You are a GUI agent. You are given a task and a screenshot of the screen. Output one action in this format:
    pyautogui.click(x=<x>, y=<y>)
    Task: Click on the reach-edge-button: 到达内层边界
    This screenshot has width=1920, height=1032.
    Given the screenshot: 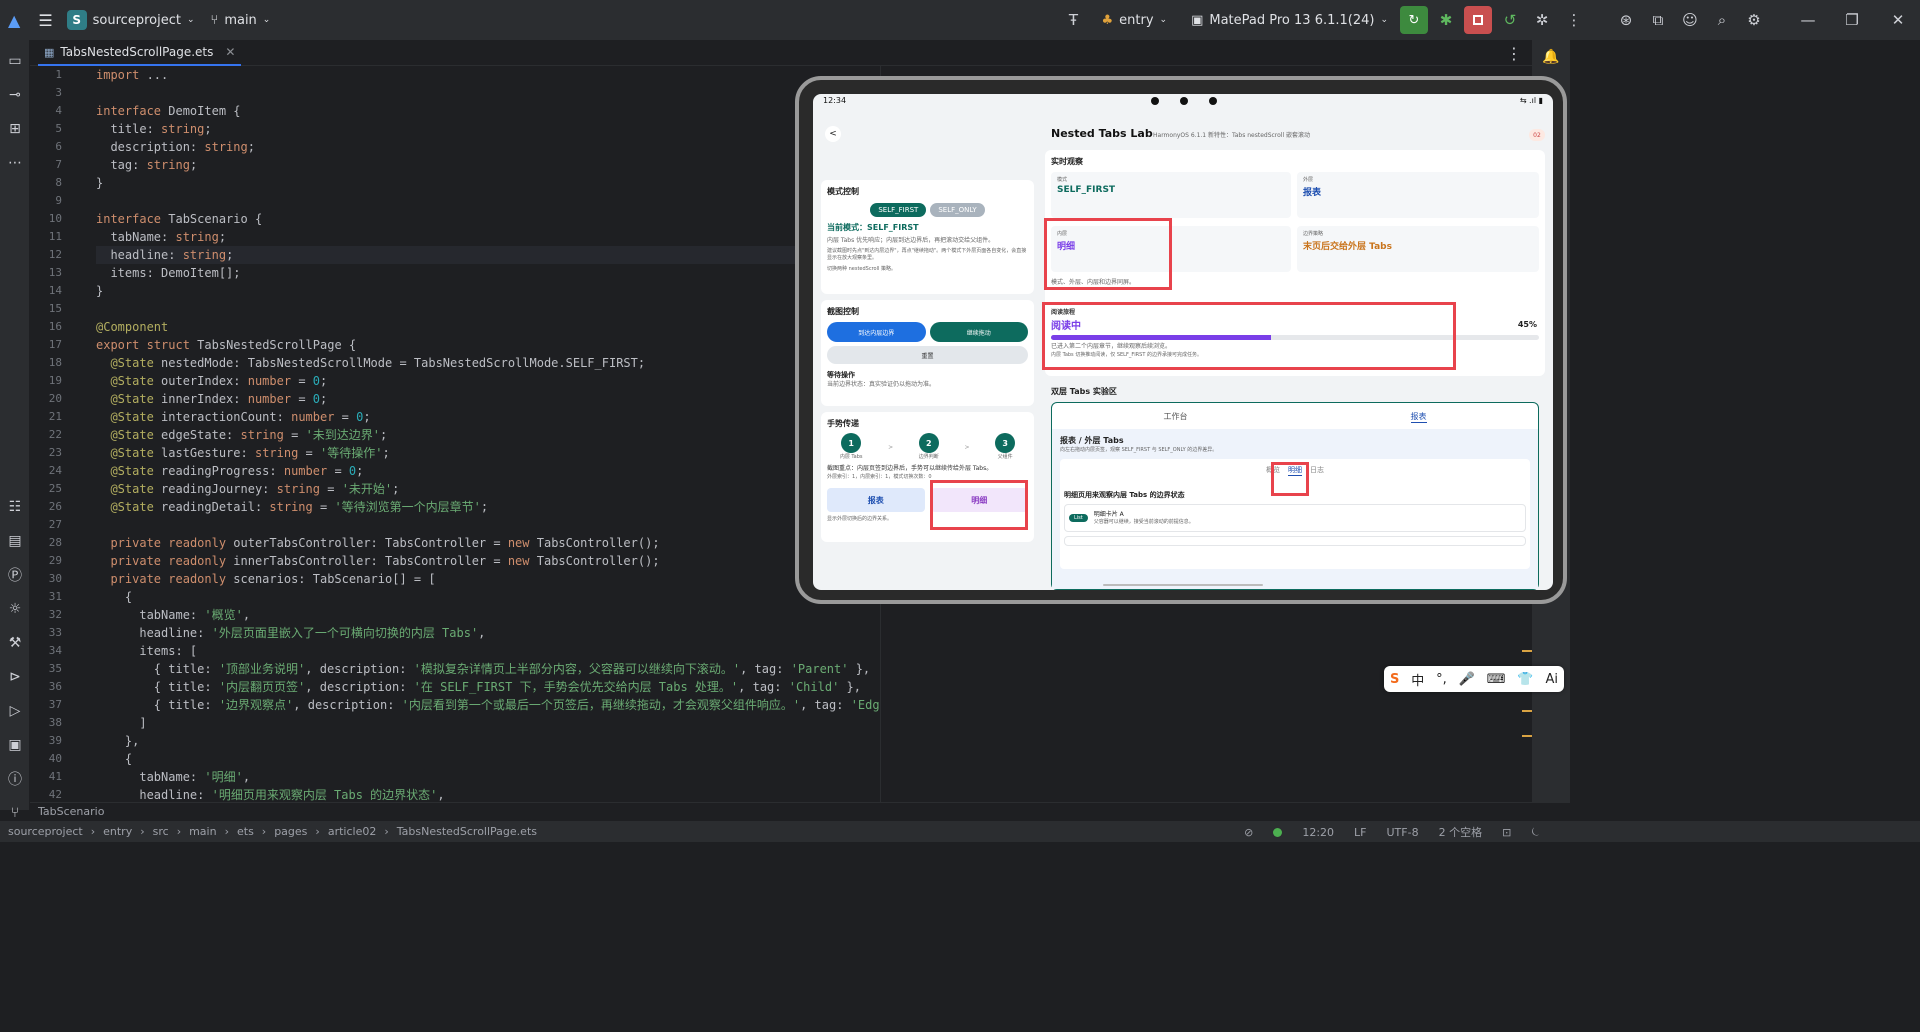 What is the action you would take?
    pyautogui.click(x=876, y=332)
    